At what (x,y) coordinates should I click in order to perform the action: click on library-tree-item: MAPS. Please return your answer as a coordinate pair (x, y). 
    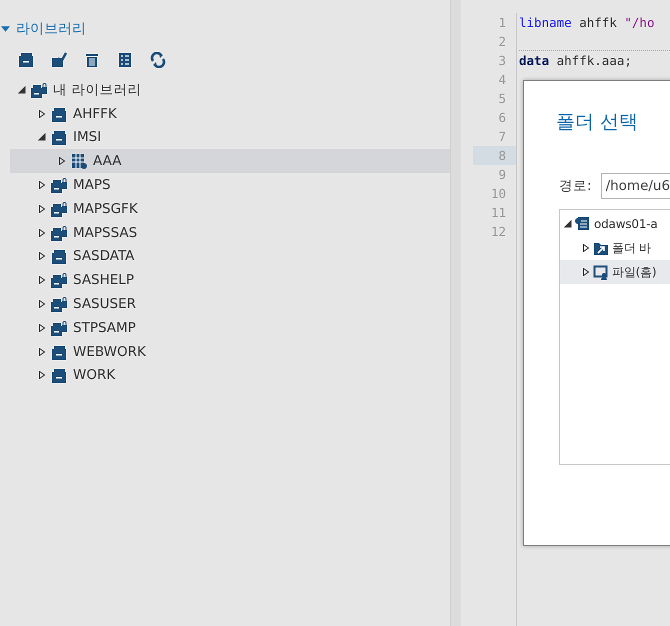
    Looking at the image, I should click on (225, 185).